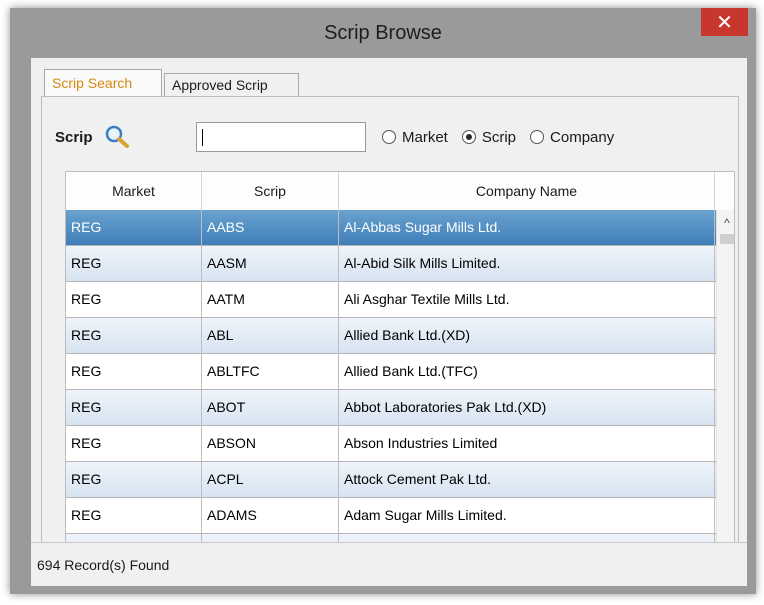  I want to click on cell-company: Al-Abid Silk Mills Limited., so click(527, 264).